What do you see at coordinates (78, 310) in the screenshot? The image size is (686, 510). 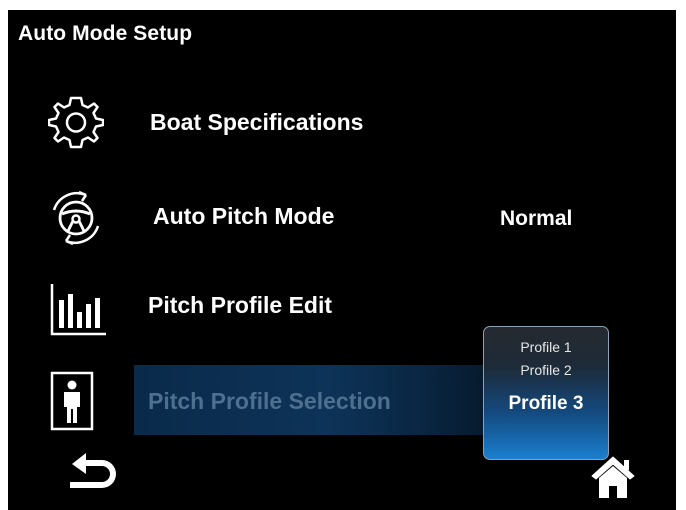 I see `bar-chart-icon` at bounding box center [78, 310].